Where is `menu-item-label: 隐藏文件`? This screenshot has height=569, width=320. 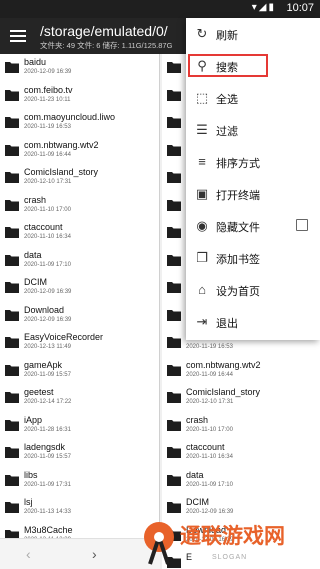 menu-item-label: 隐藏文件 is located at coordinates (238, 228).